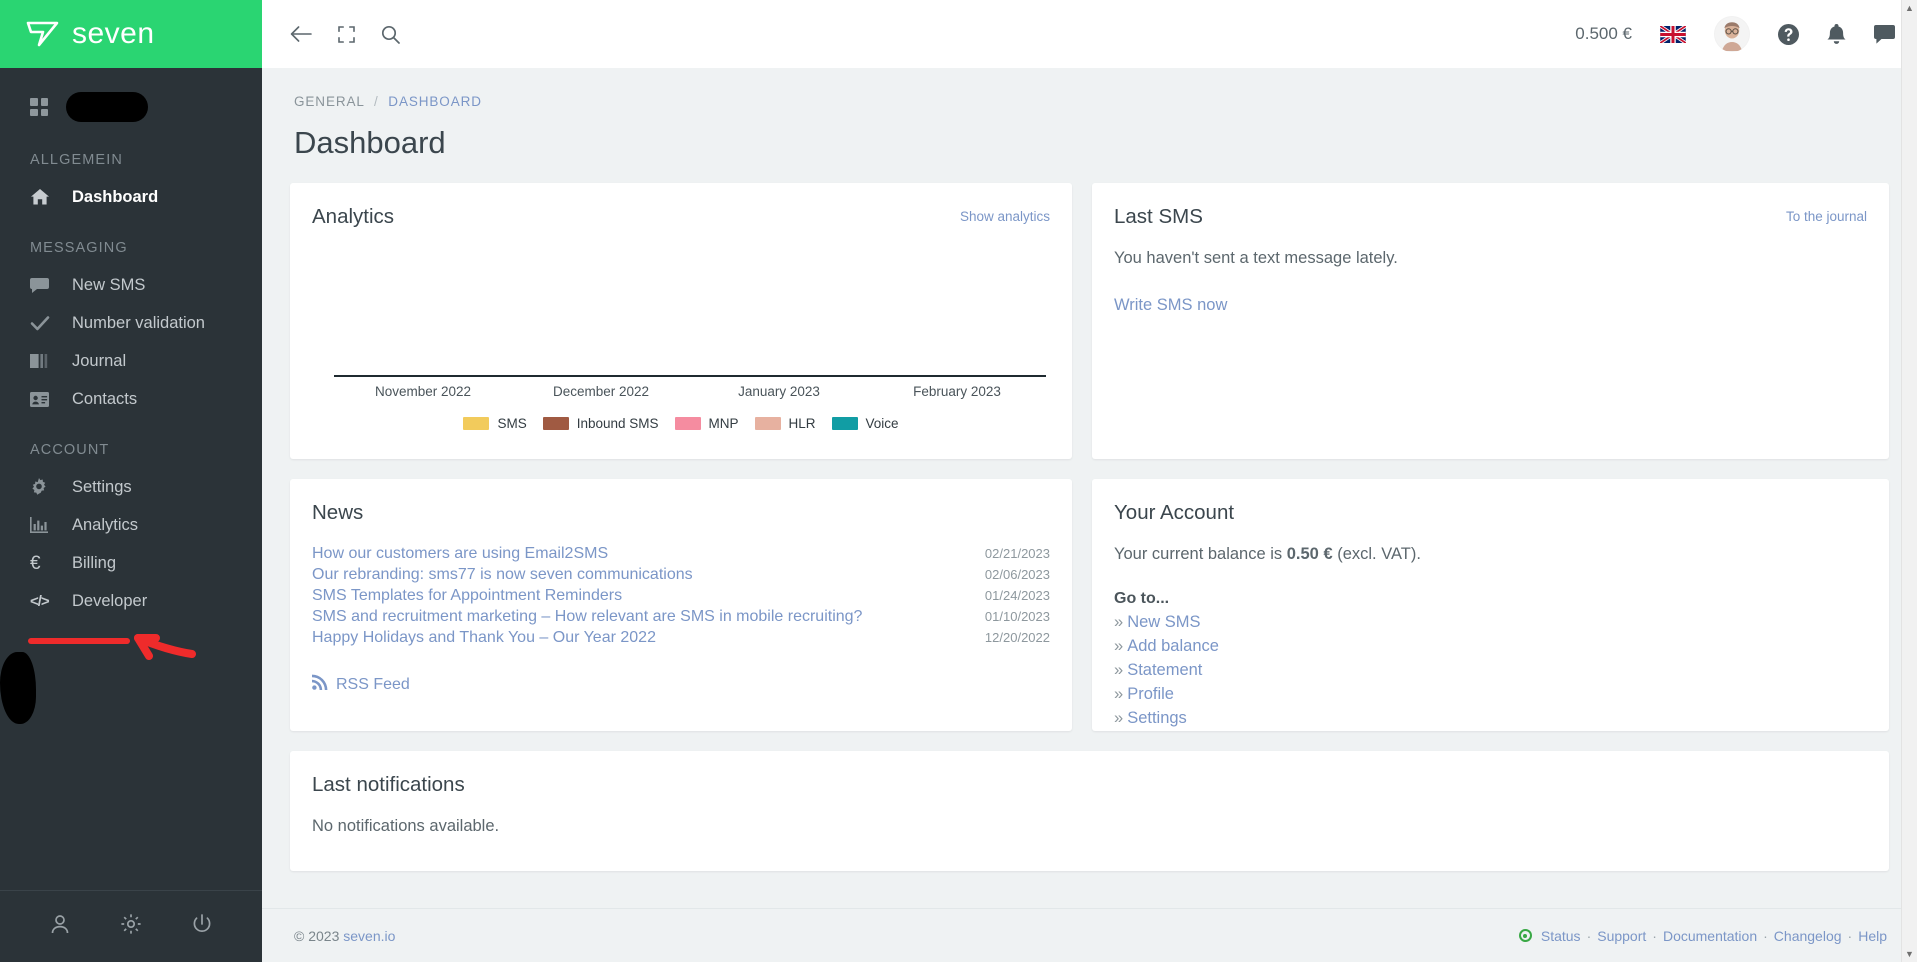 The width and height of the screenshot is (1917, 962). Describe the element at coordinates (1164, 670) in the screenshot. I see `goto-link-statement: Statement` at that location.